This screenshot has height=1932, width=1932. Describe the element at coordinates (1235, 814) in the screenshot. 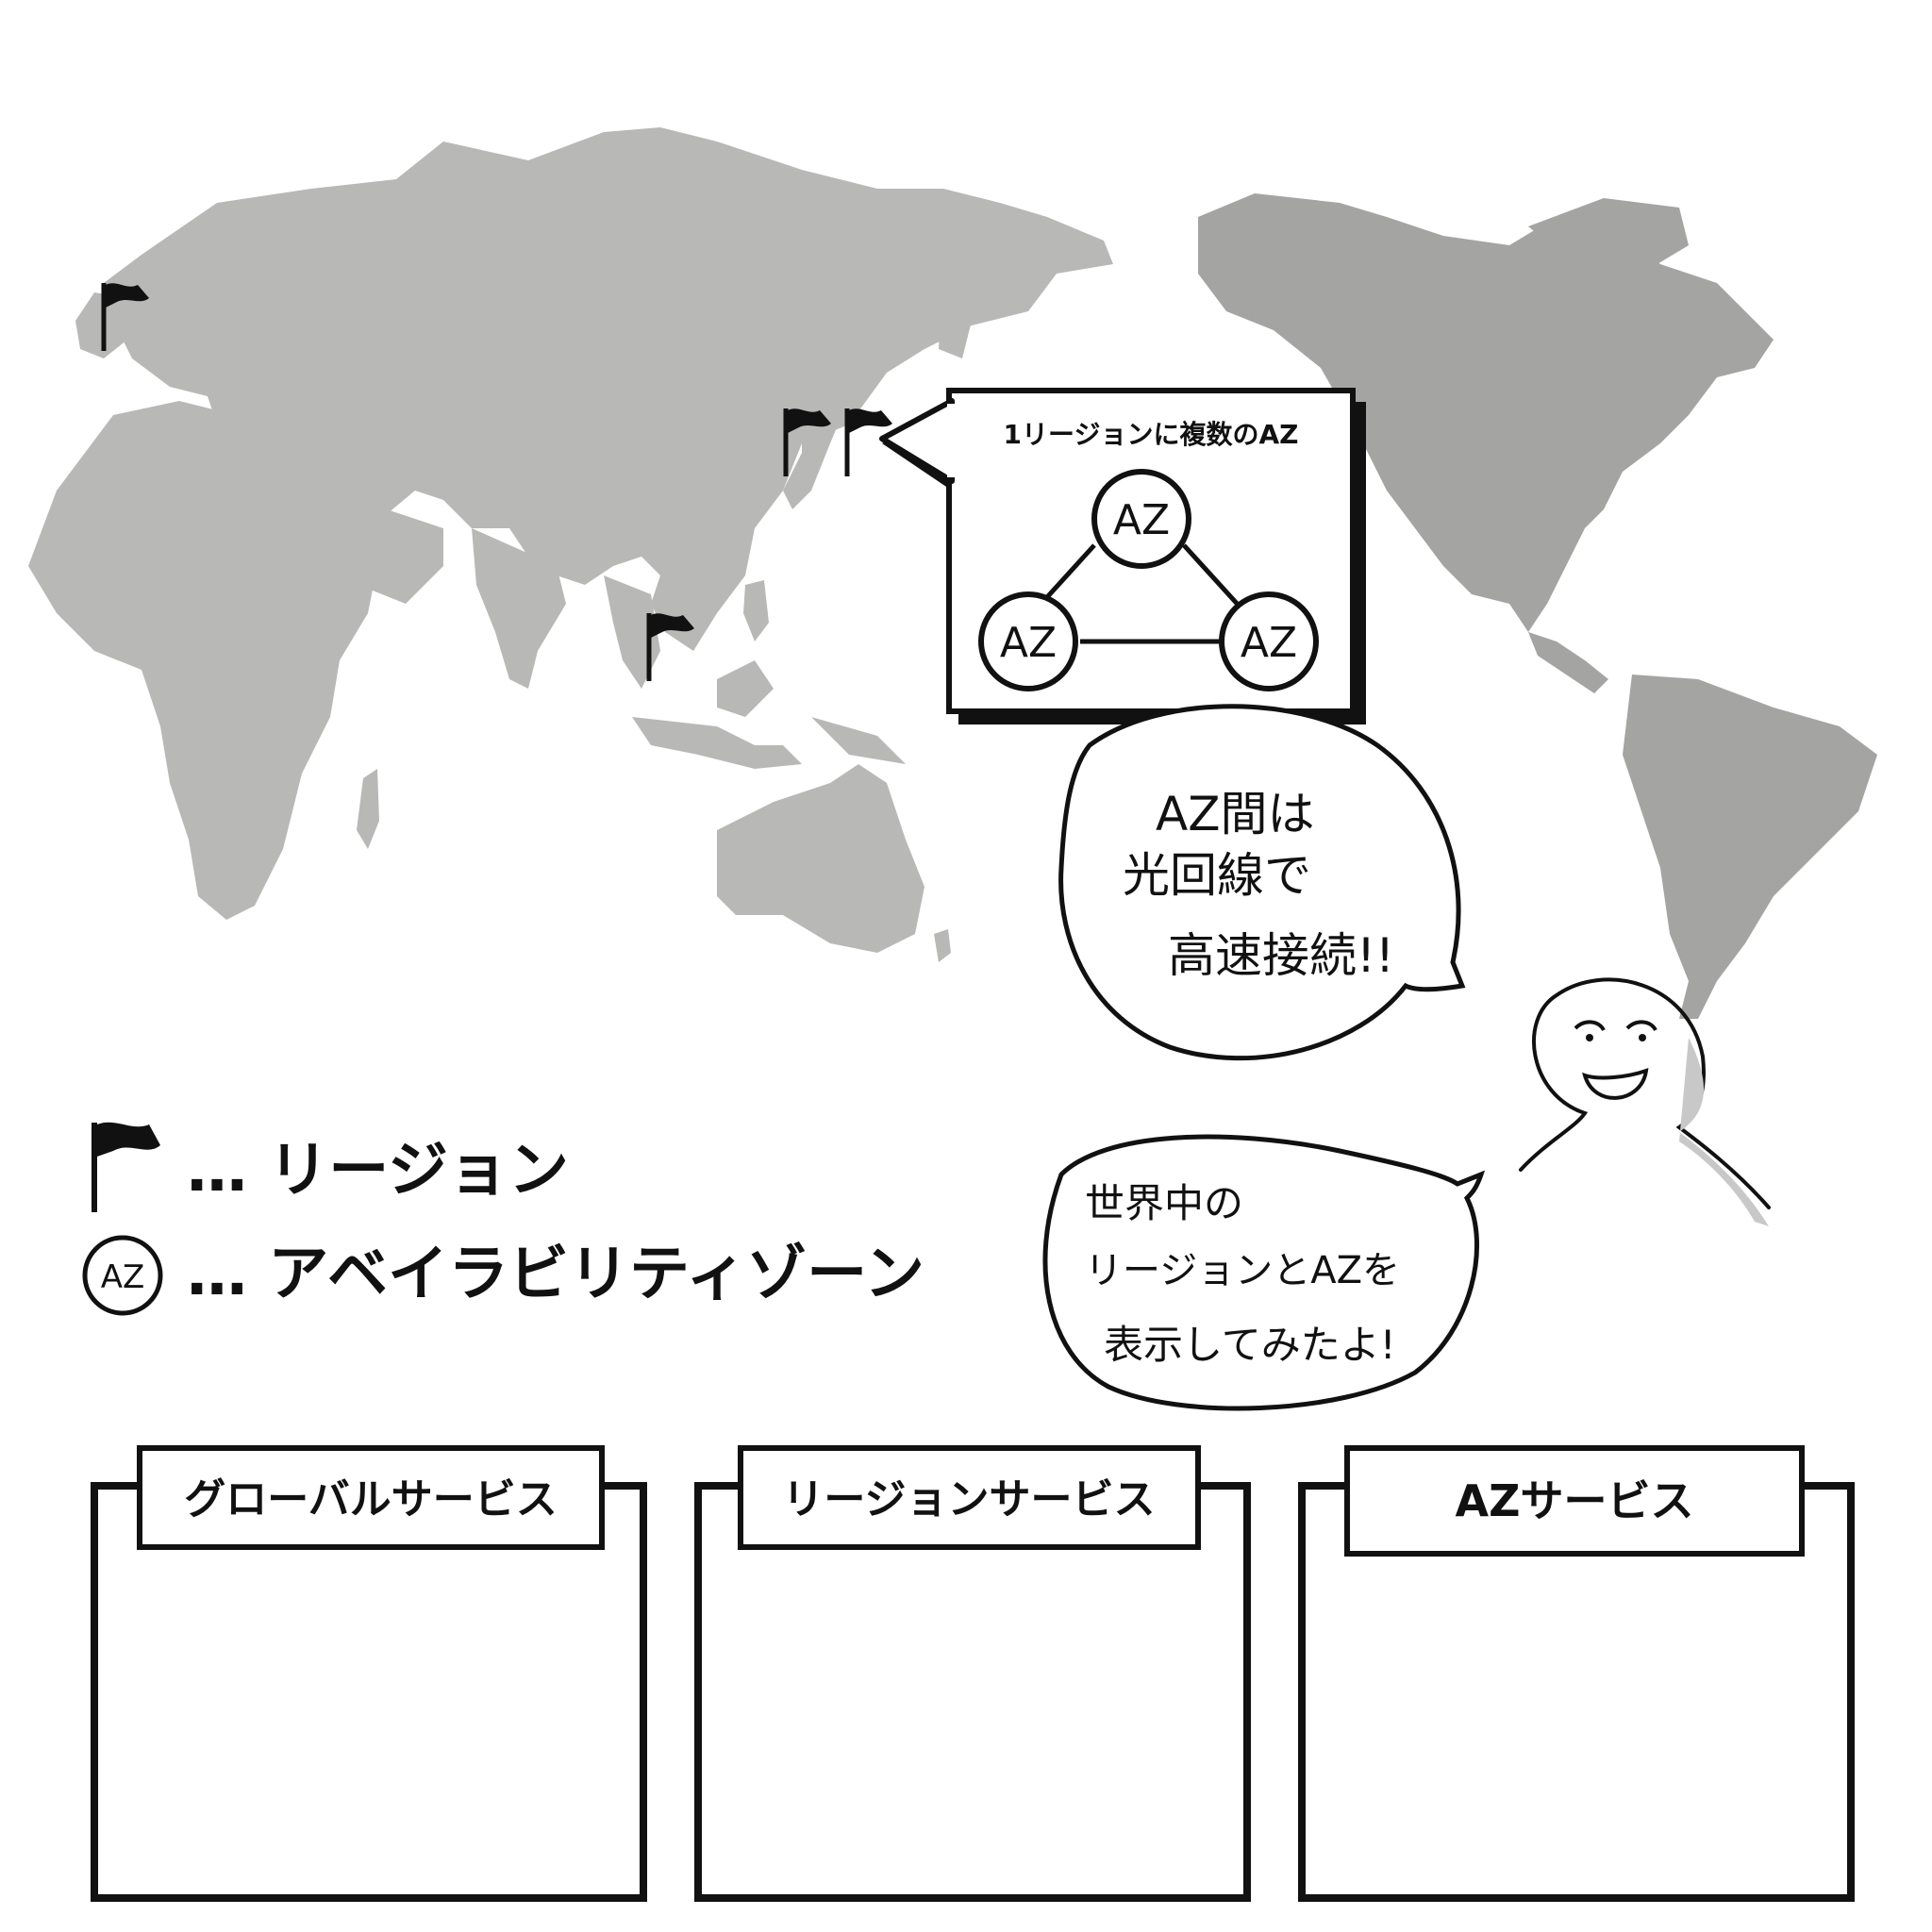

I see `bubble-top-line-1: AZ間は` at that location.